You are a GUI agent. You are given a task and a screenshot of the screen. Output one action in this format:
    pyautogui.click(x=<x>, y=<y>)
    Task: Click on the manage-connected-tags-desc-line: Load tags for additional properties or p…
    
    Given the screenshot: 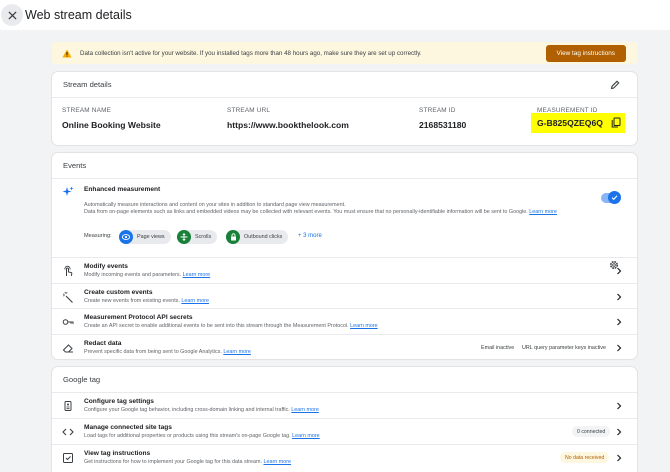 What is the action you would take?
    pyautogui.click(x=202, y=436)
    